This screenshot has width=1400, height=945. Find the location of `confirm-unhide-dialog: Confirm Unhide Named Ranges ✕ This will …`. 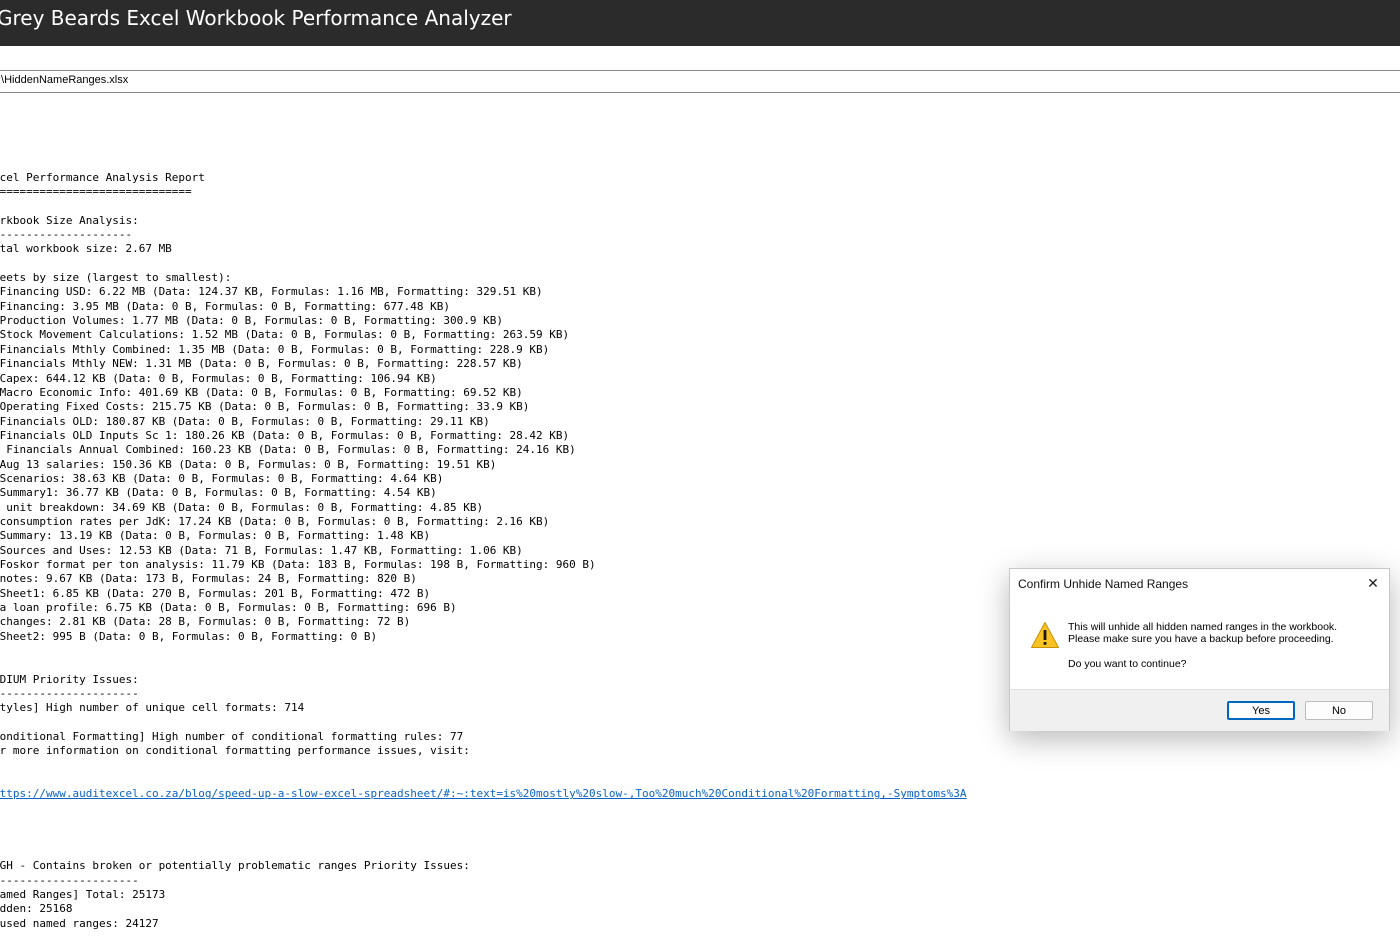

confirm-unhide-dialog: Confirm Unhide Named Ranges ✕ This will … is located at coordinates (1199, 649).